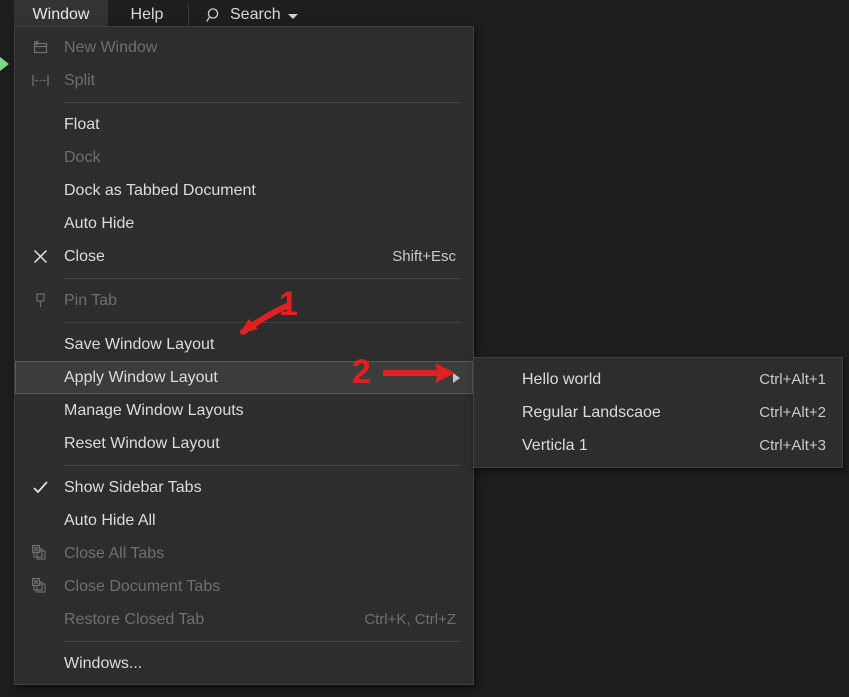  What do you see at coordinates (244, 80) in the screenshot?
I see `menu-item-split: Split` at bounding box center [244, 80].